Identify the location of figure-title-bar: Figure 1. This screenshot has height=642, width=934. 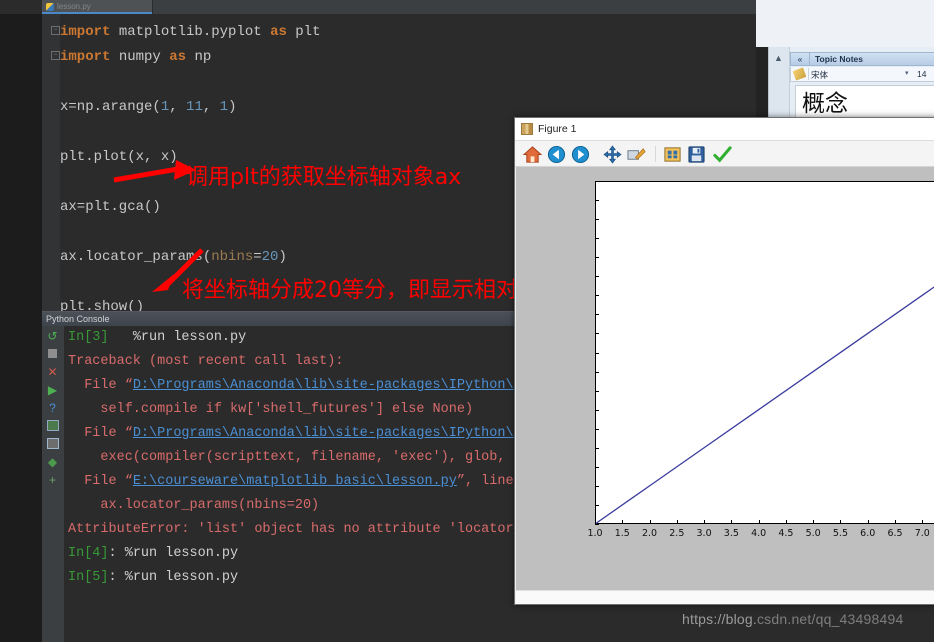
(724, 129).